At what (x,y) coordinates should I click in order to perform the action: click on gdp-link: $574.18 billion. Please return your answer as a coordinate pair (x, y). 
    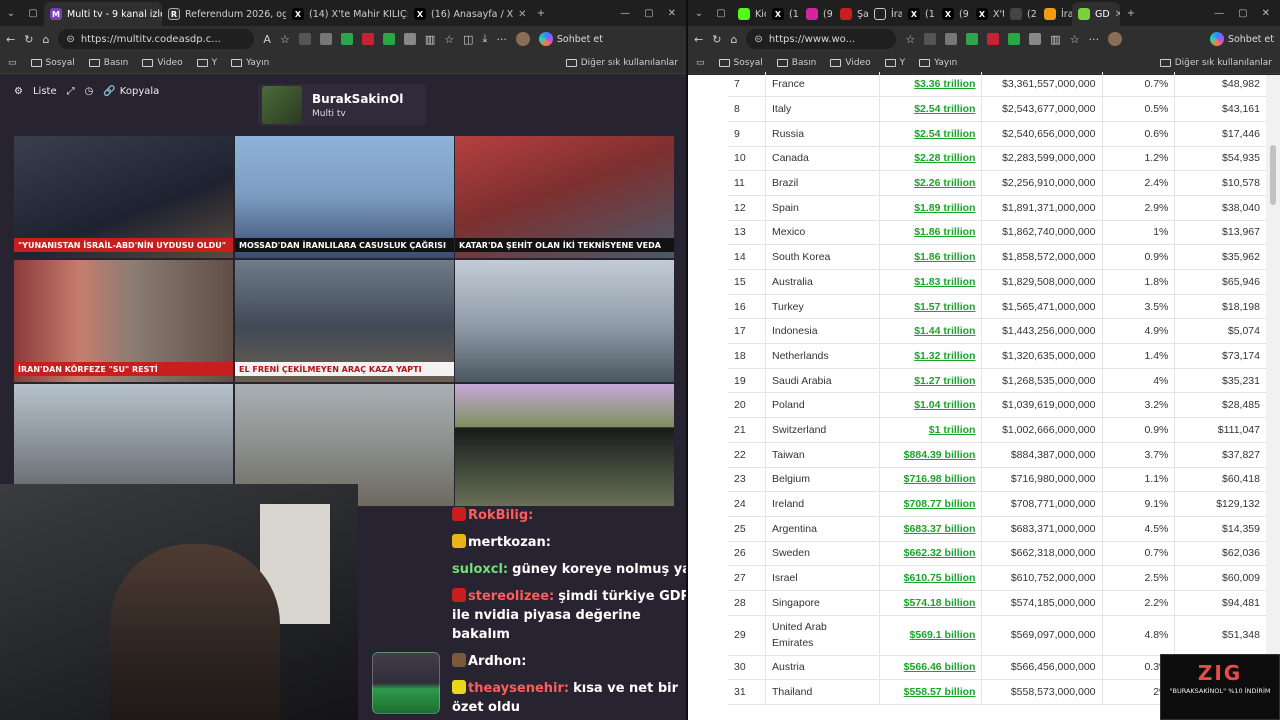
    Looking at the image, I should click on (930, 603).